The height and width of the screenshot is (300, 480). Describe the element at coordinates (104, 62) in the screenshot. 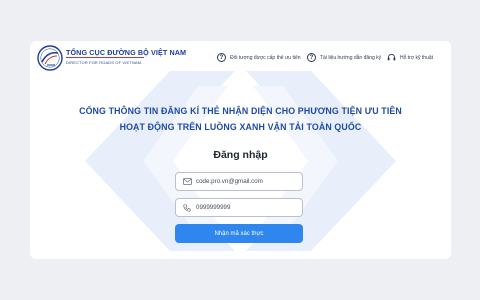

I see `brand-subtitle: DIRECTOR FOR ROADS OF VIETNAM` at that location.